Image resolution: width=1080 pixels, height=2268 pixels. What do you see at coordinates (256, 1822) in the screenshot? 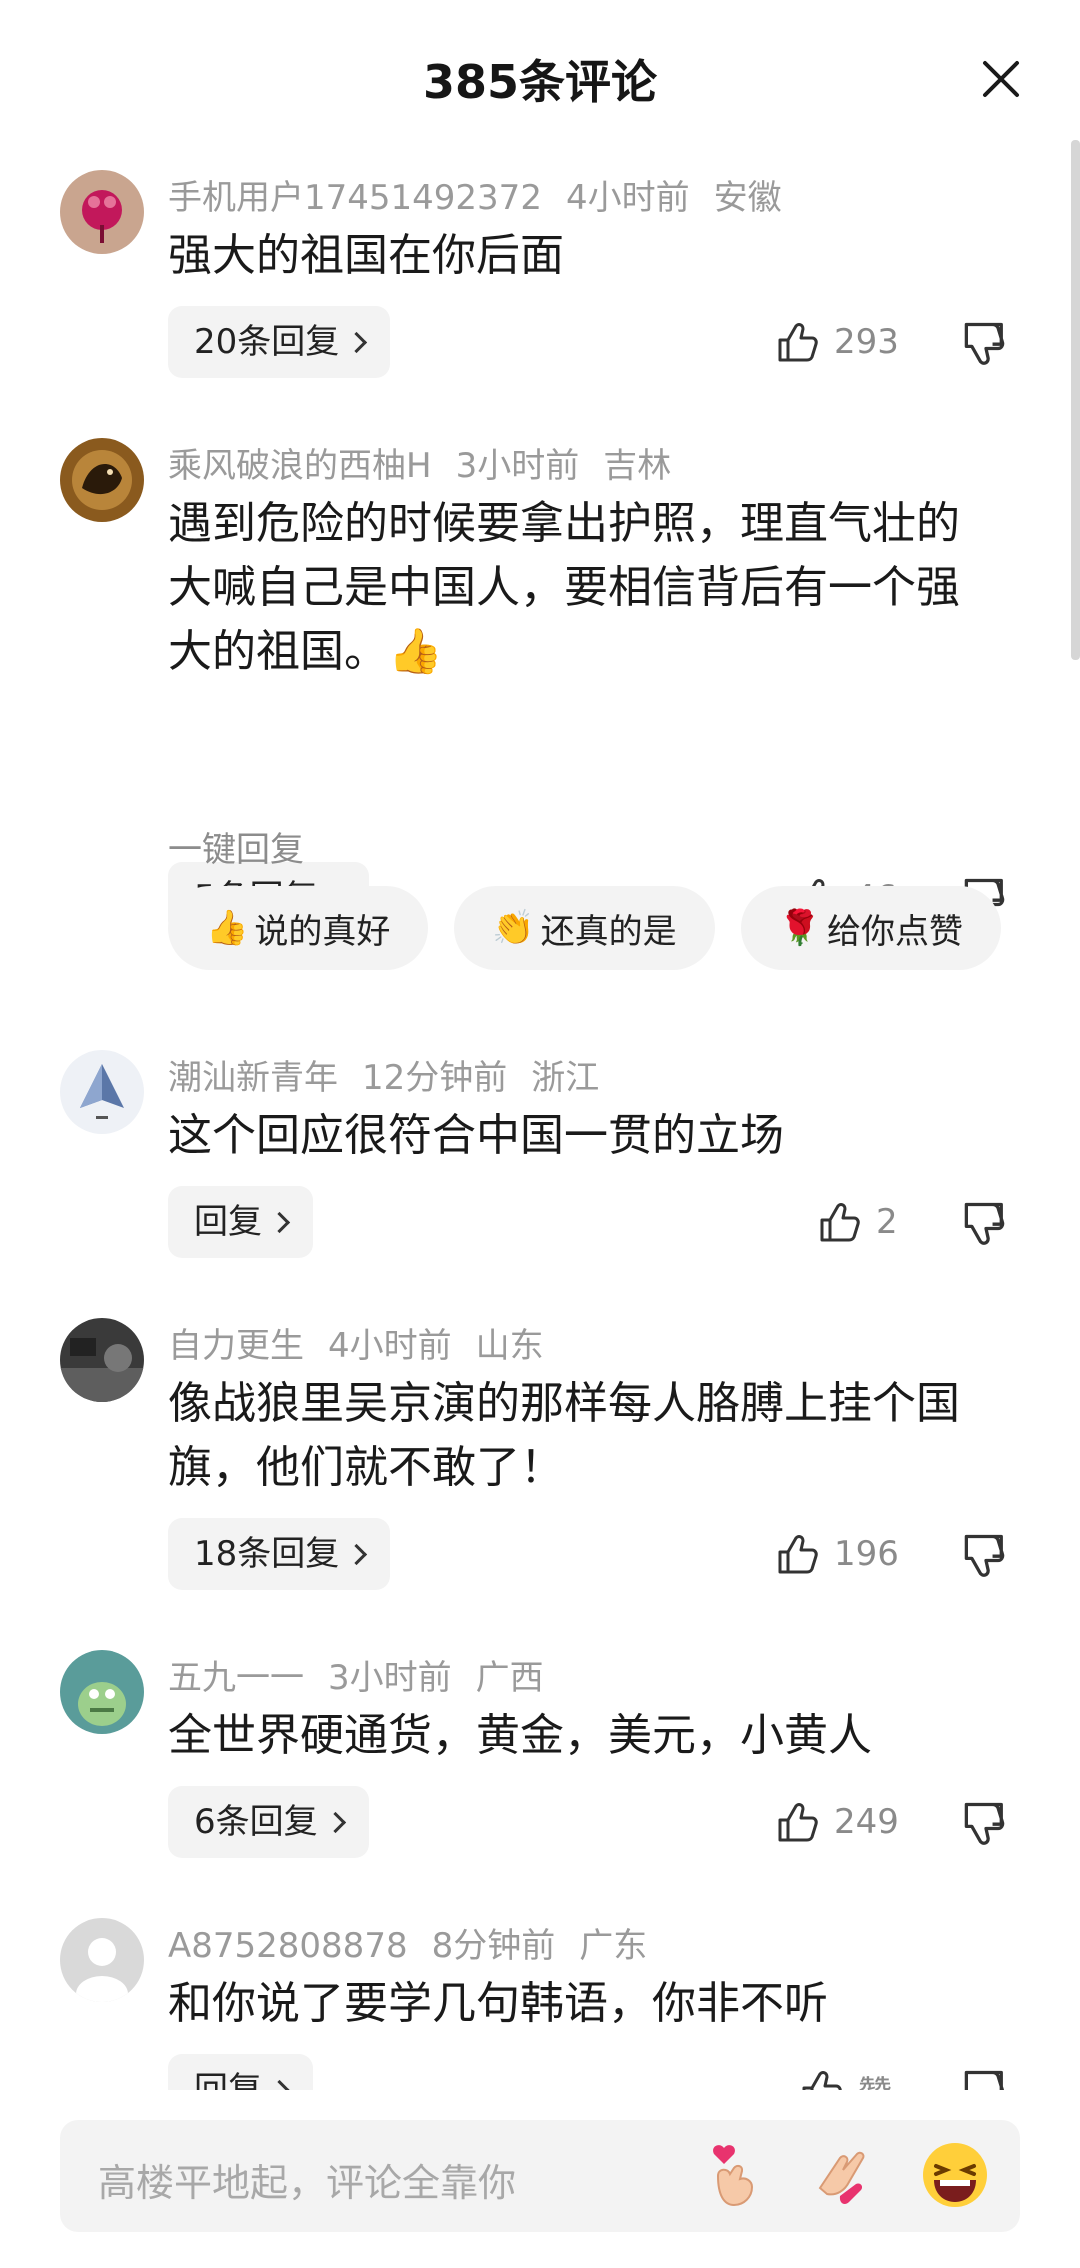
I see `reply-label: 6条回复` at bounding box center [256, 1822].